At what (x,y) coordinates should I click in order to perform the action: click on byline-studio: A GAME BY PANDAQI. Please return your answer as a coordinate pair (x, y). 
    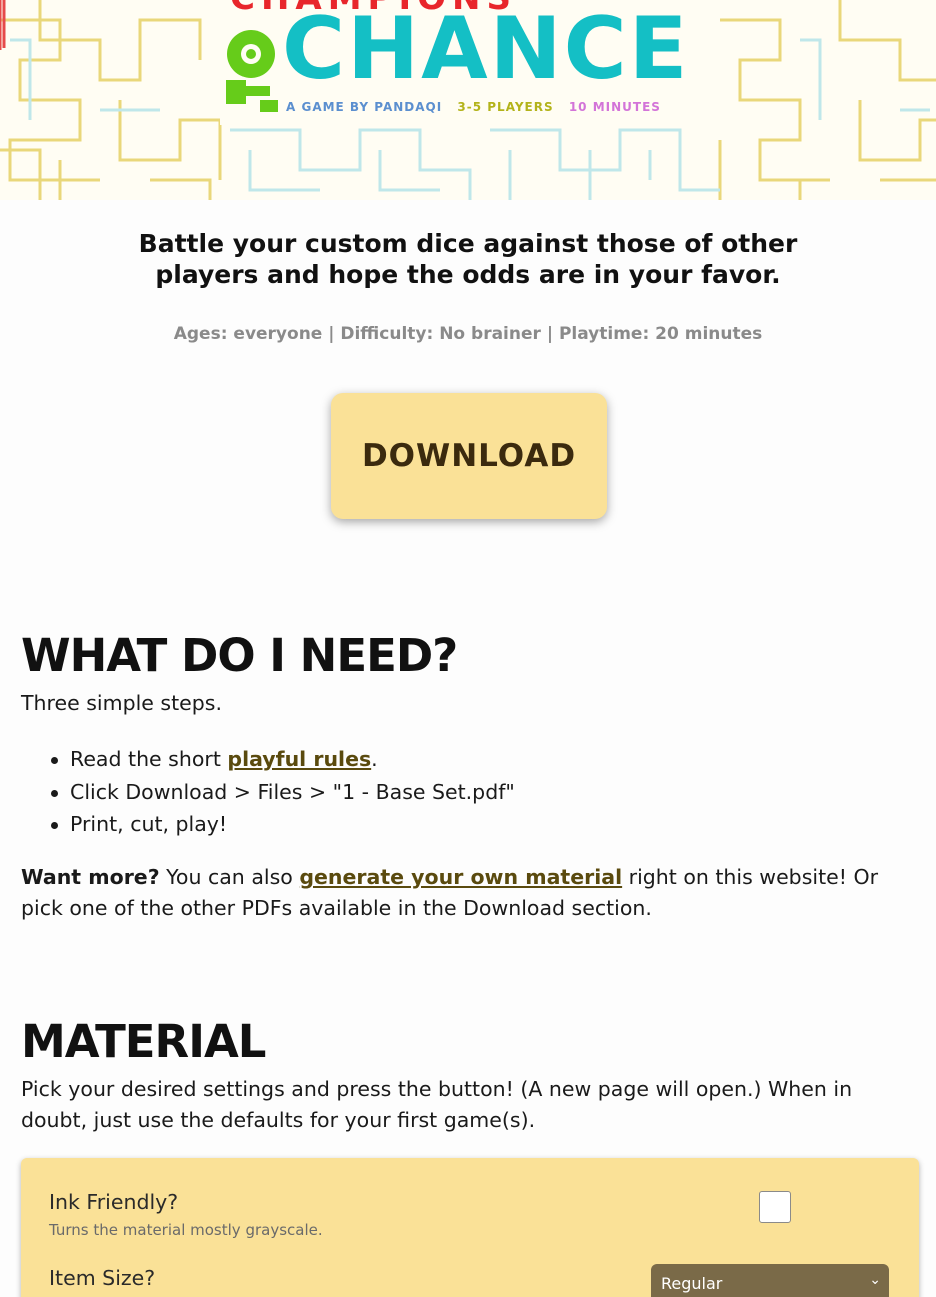
    Looking at the image, I should click on (364, 107).